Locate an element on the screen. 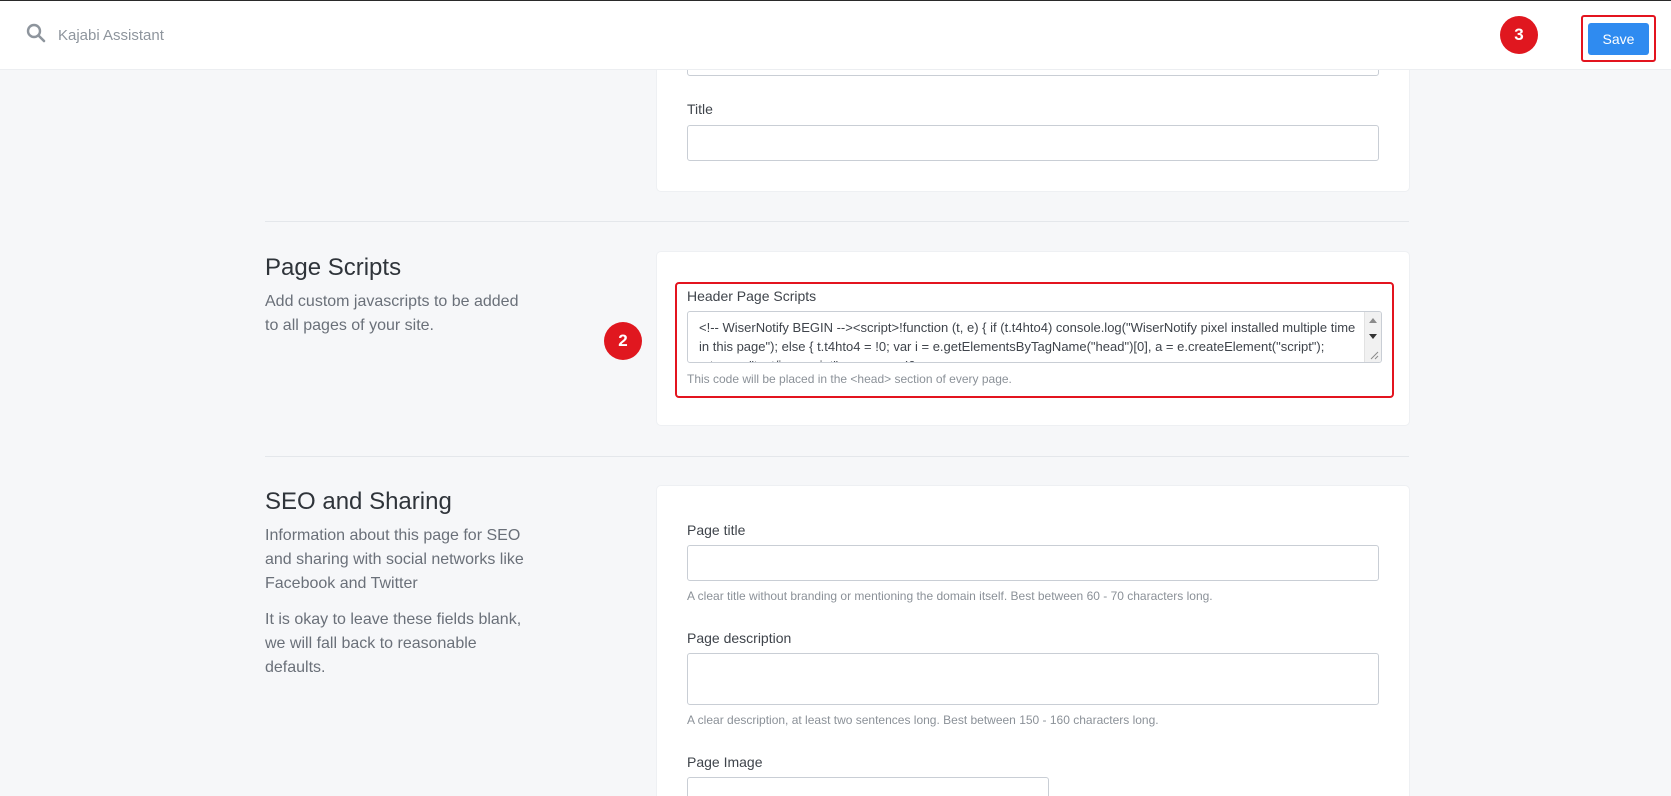  scroll-down-arrow-icon is located at coordinates (1373, 336).